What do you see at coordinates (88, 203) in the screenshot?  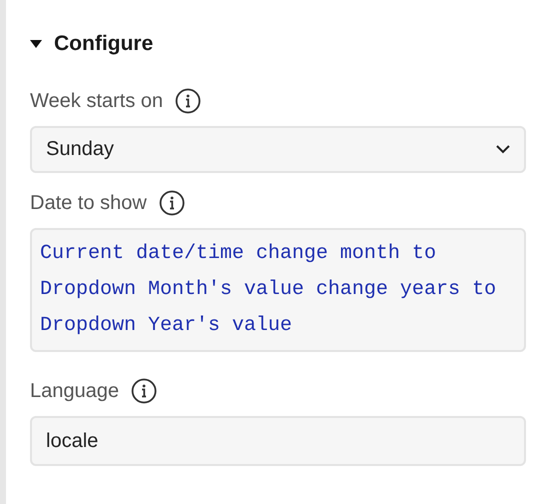 I see `field-label: Date to show` at bounding box center [88, 203].